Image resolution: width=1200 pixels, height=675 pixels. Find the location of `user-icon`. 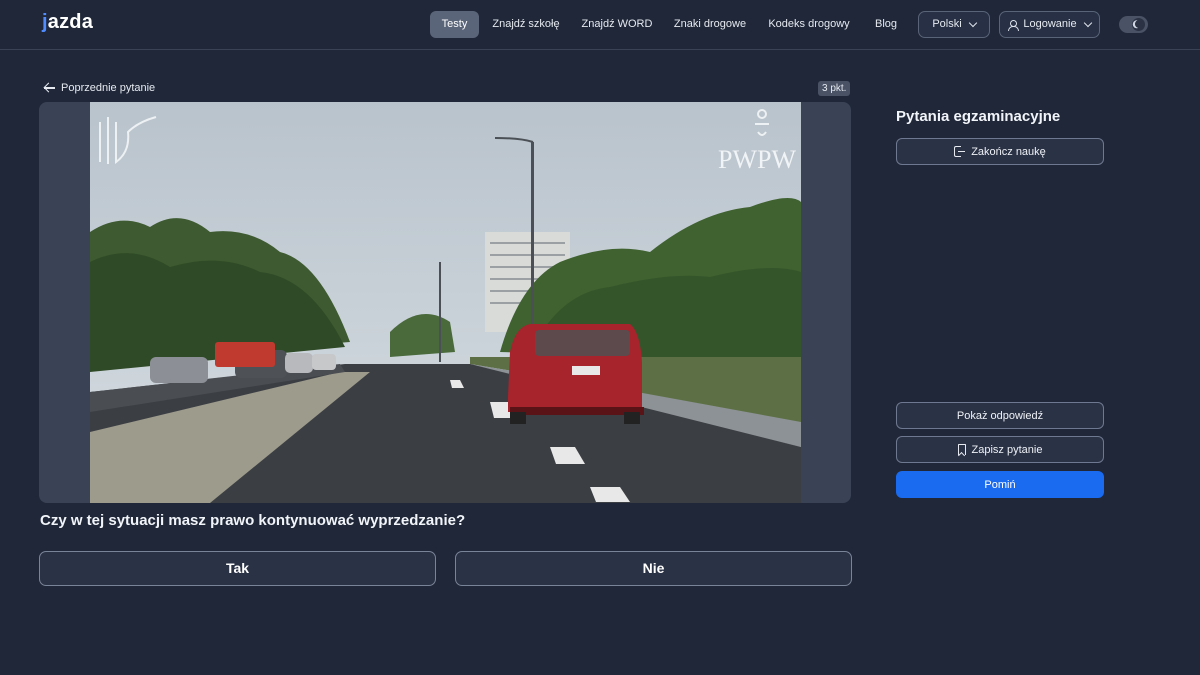

user-icon is located at coordinates (1014, 25).